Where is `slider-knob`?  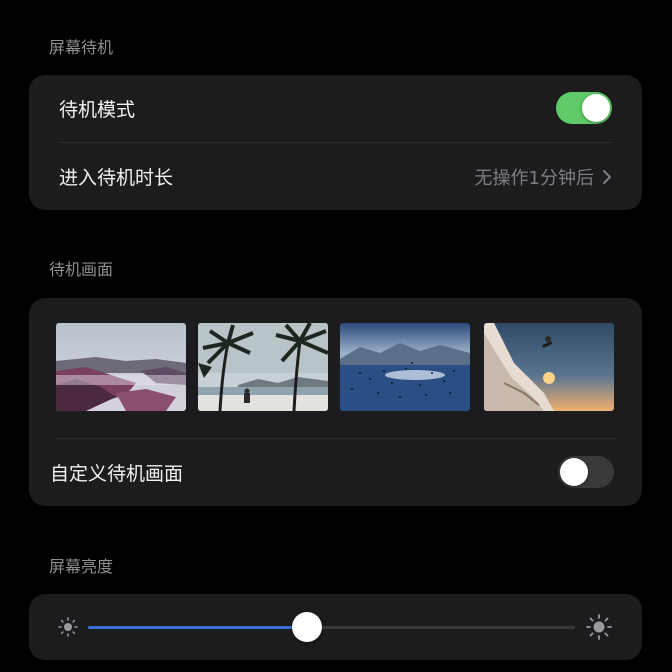
slider-knob is located at coordinates (307, 627).